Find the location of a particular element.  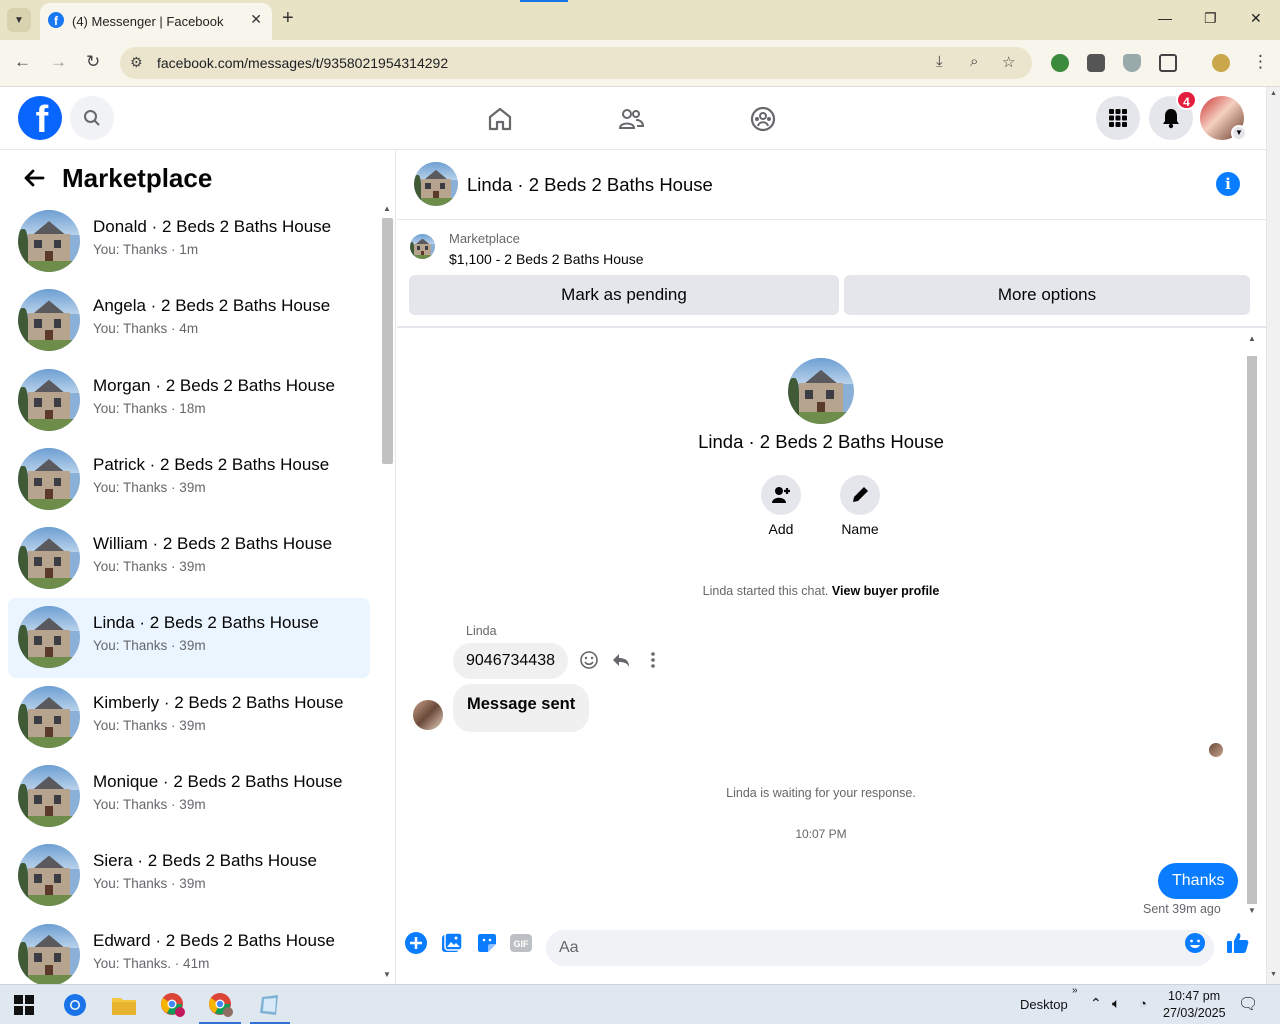

incoming-message-bubble: 9046734438 is located at coordinates (510, 661).